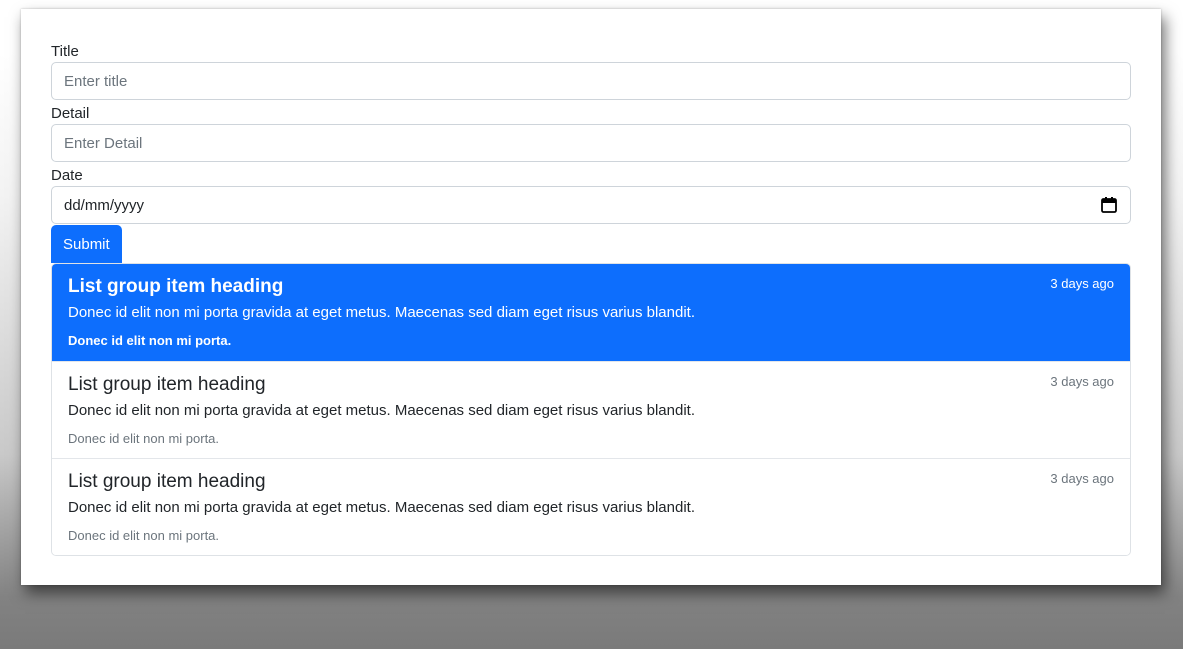 This screenshot has height=649, width=1183. I want to click on title-label: Title, so click(65, 51).